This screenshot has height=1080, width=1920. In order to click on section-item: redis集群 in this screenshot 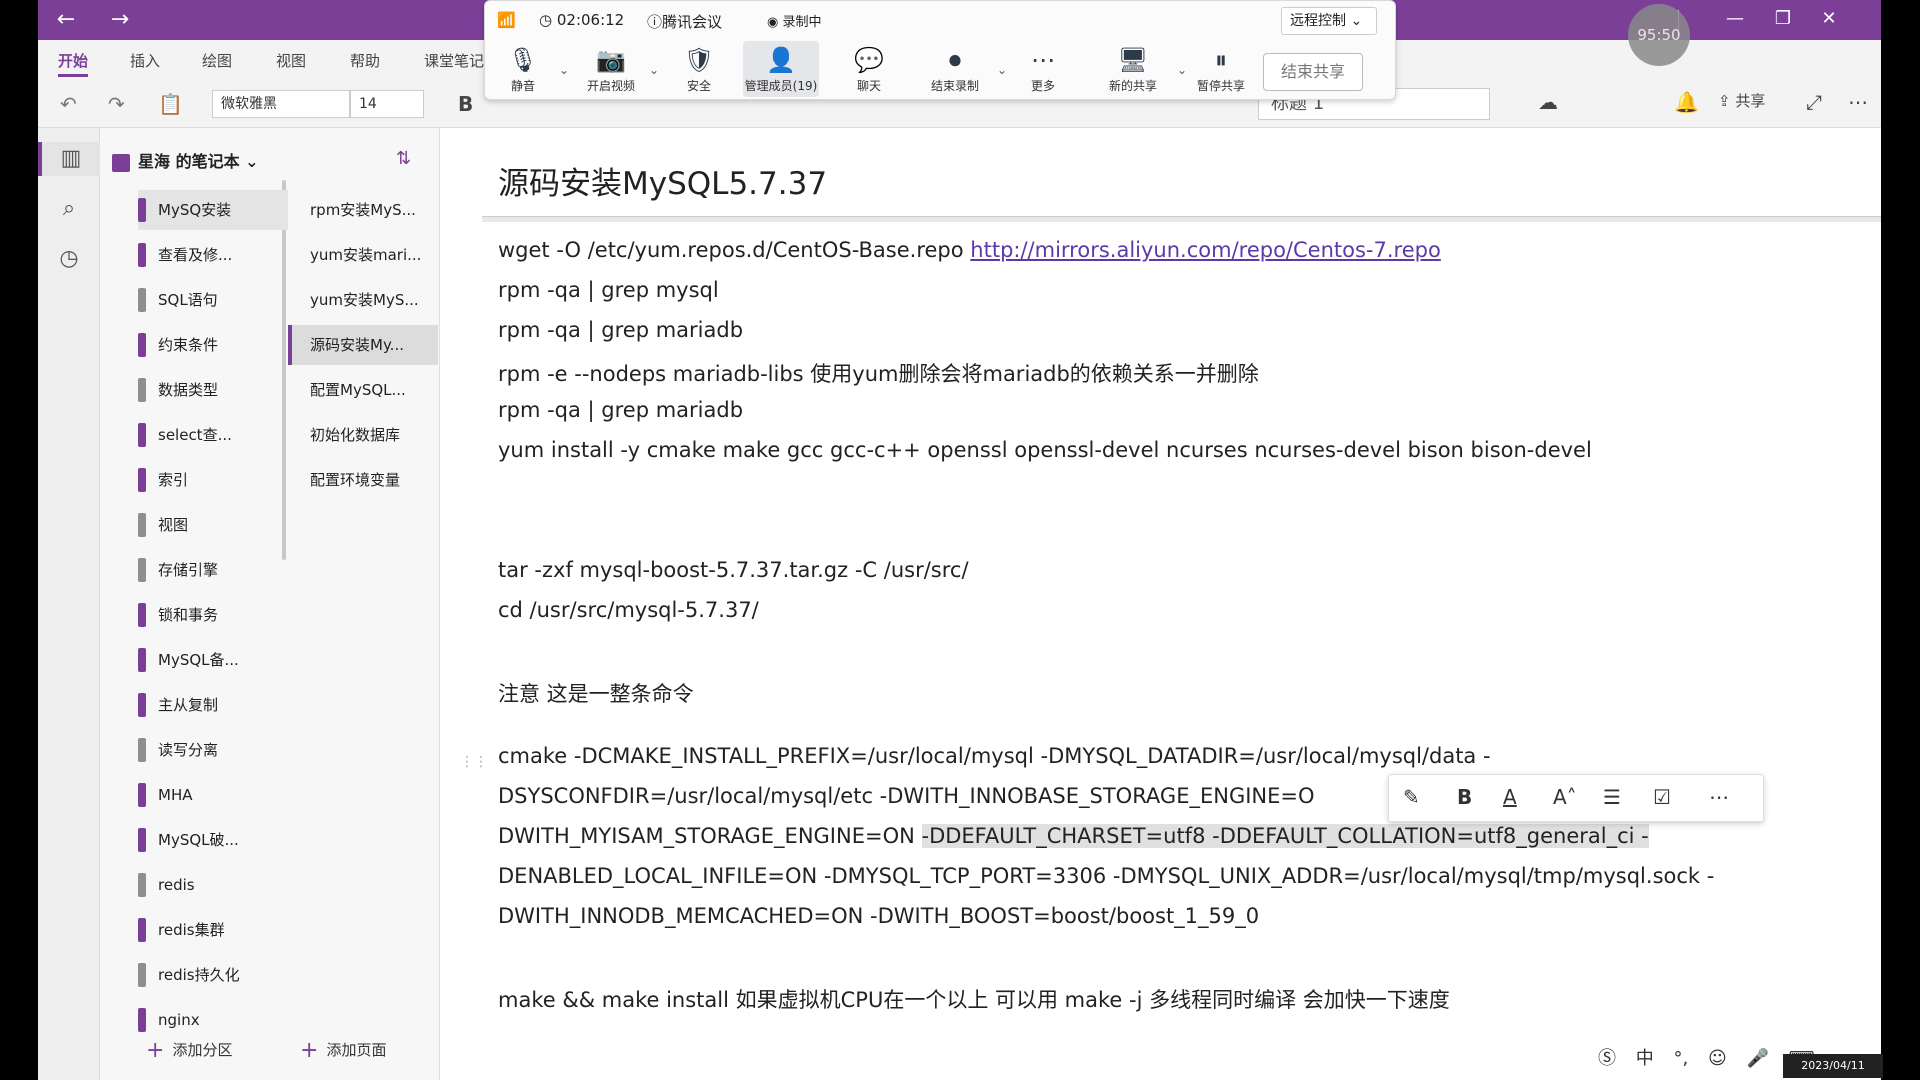, I will do `click(213, 930)`.